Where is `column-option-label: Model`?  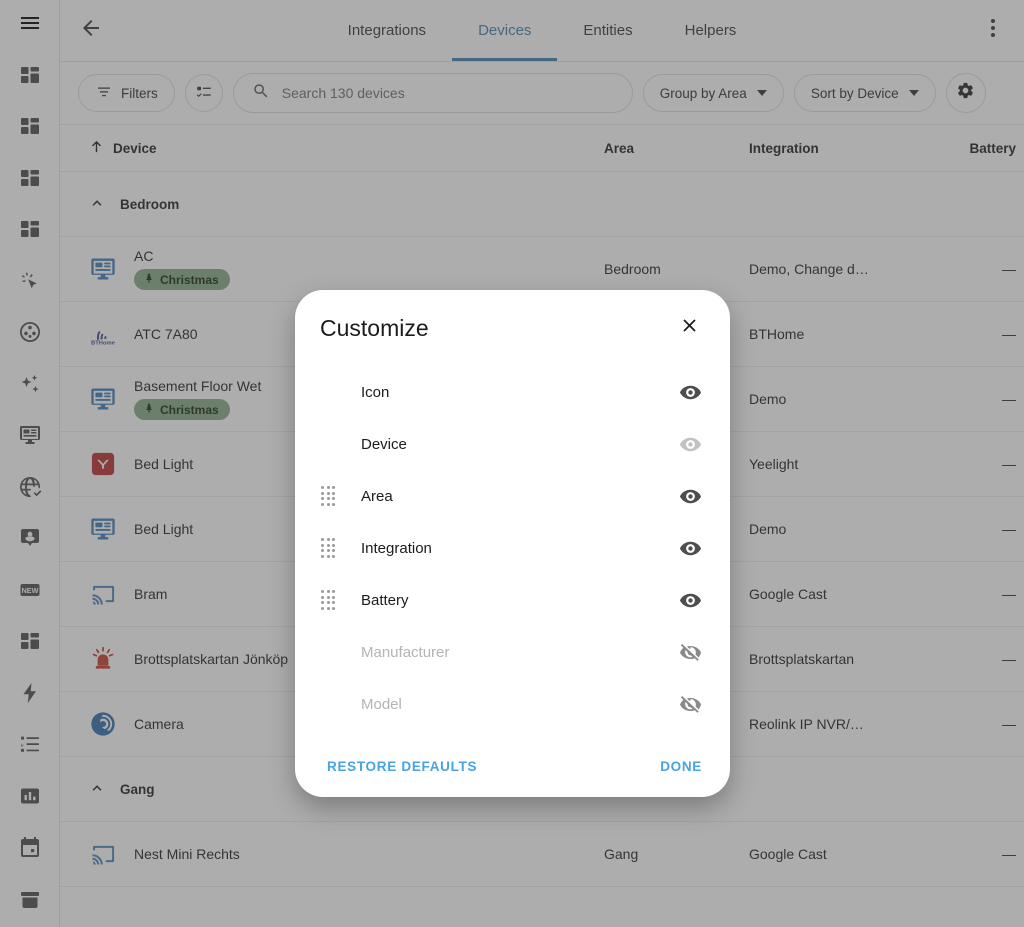 column-option-label: Model is located at coordinates (381, 704).